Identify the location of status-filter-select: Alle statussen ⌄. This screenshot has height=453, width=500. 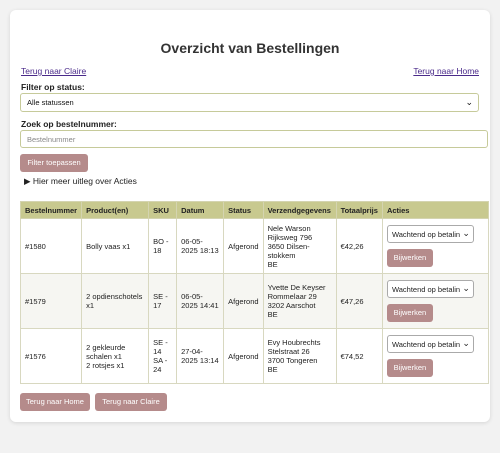
(249, 102).